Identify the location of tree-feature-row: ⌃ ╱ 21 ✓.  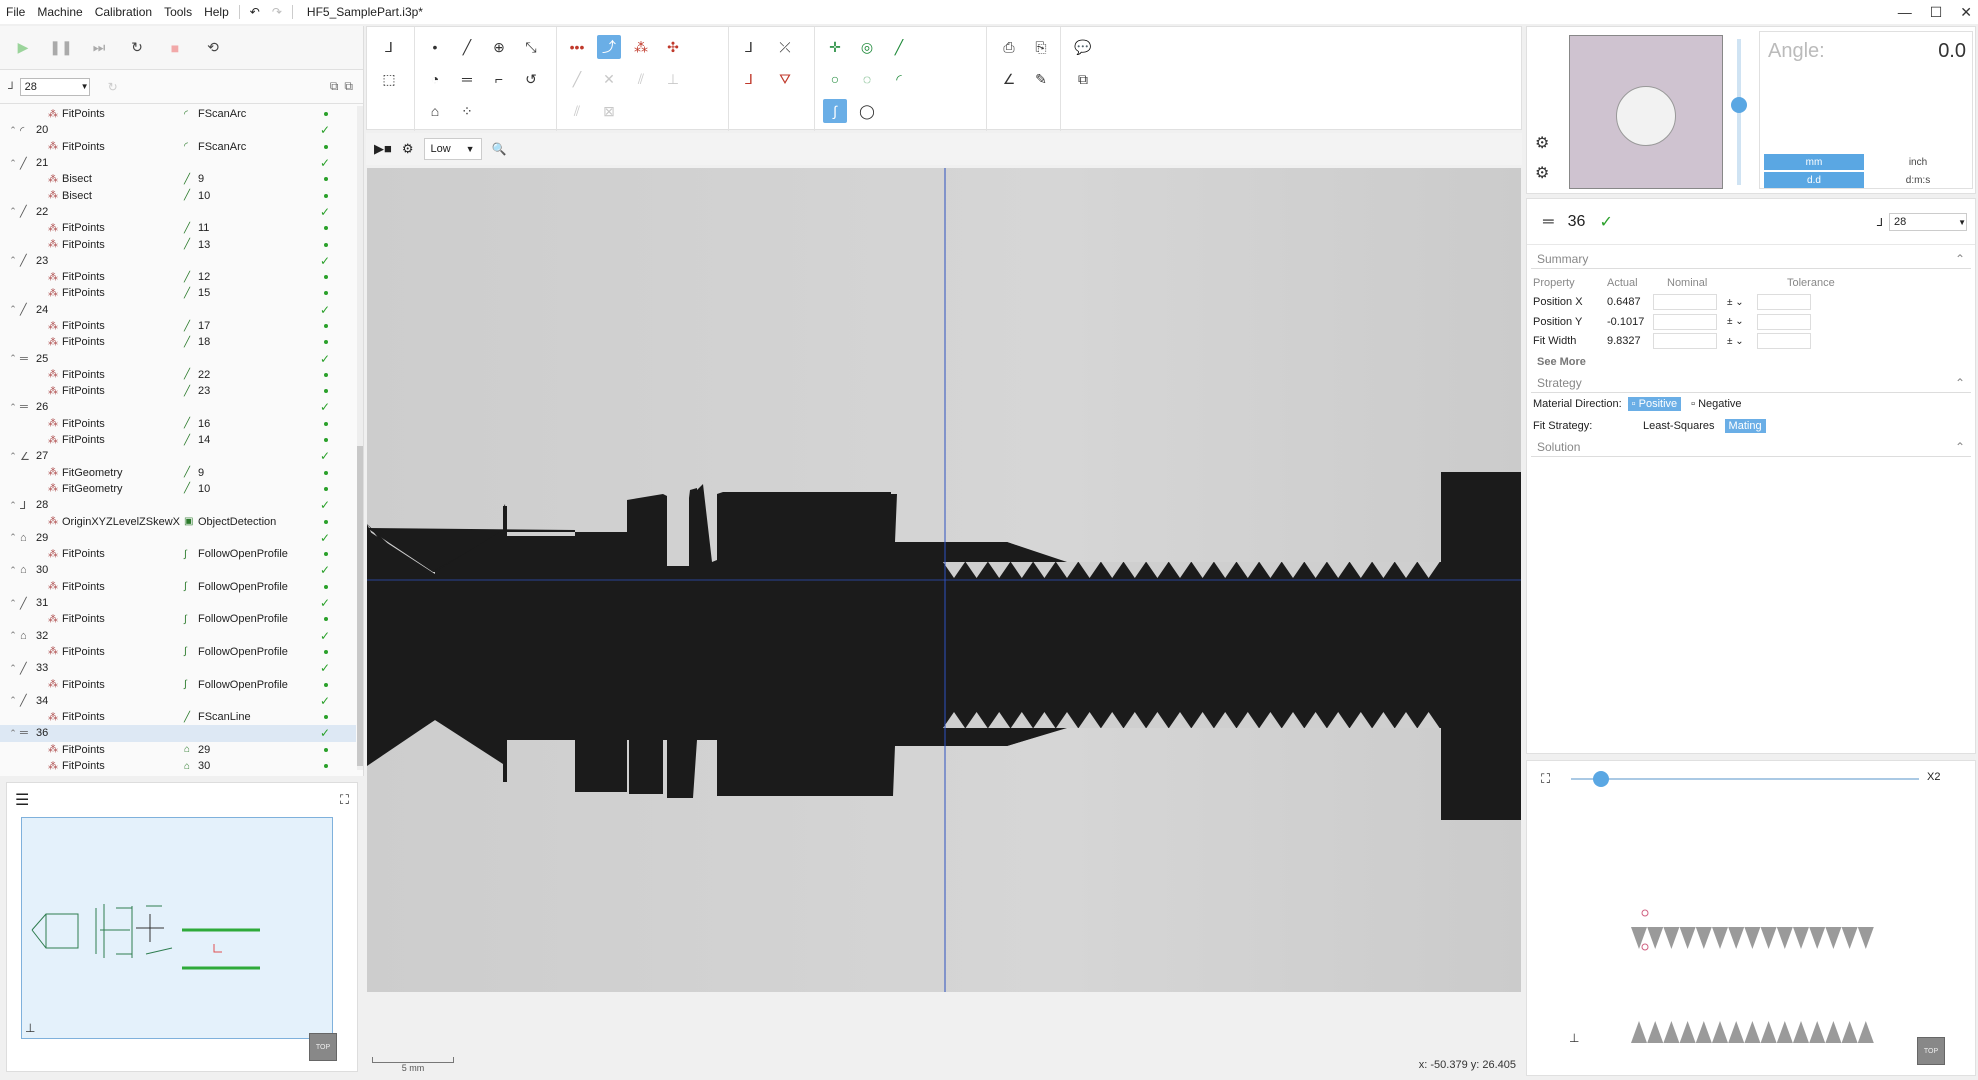
(178, 163).